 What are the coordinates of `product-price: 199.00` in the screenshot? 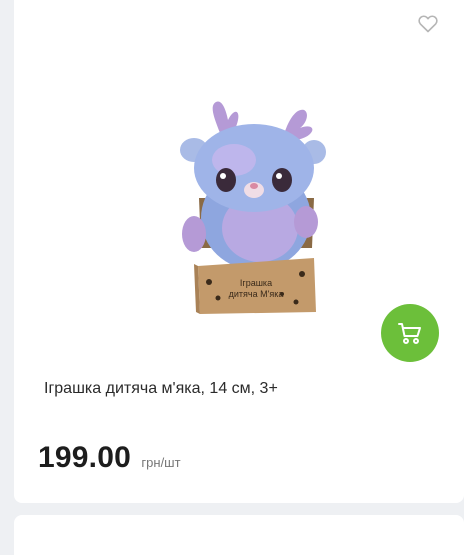 It's located at (84, 457).